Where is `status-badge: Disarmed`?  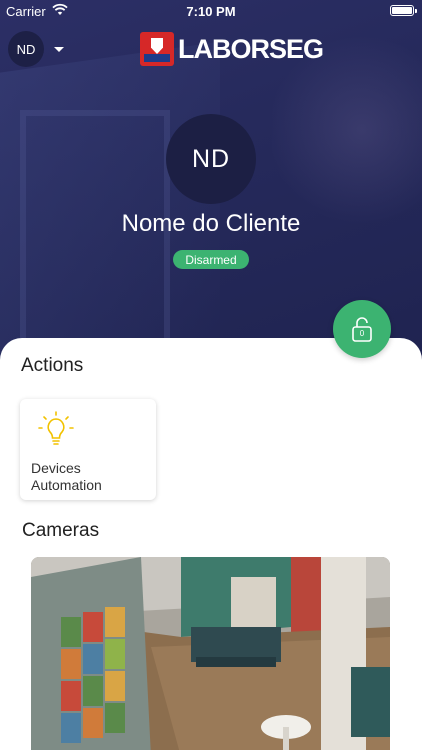
status-badge: Disarmed is located at coordinates (211, 259).